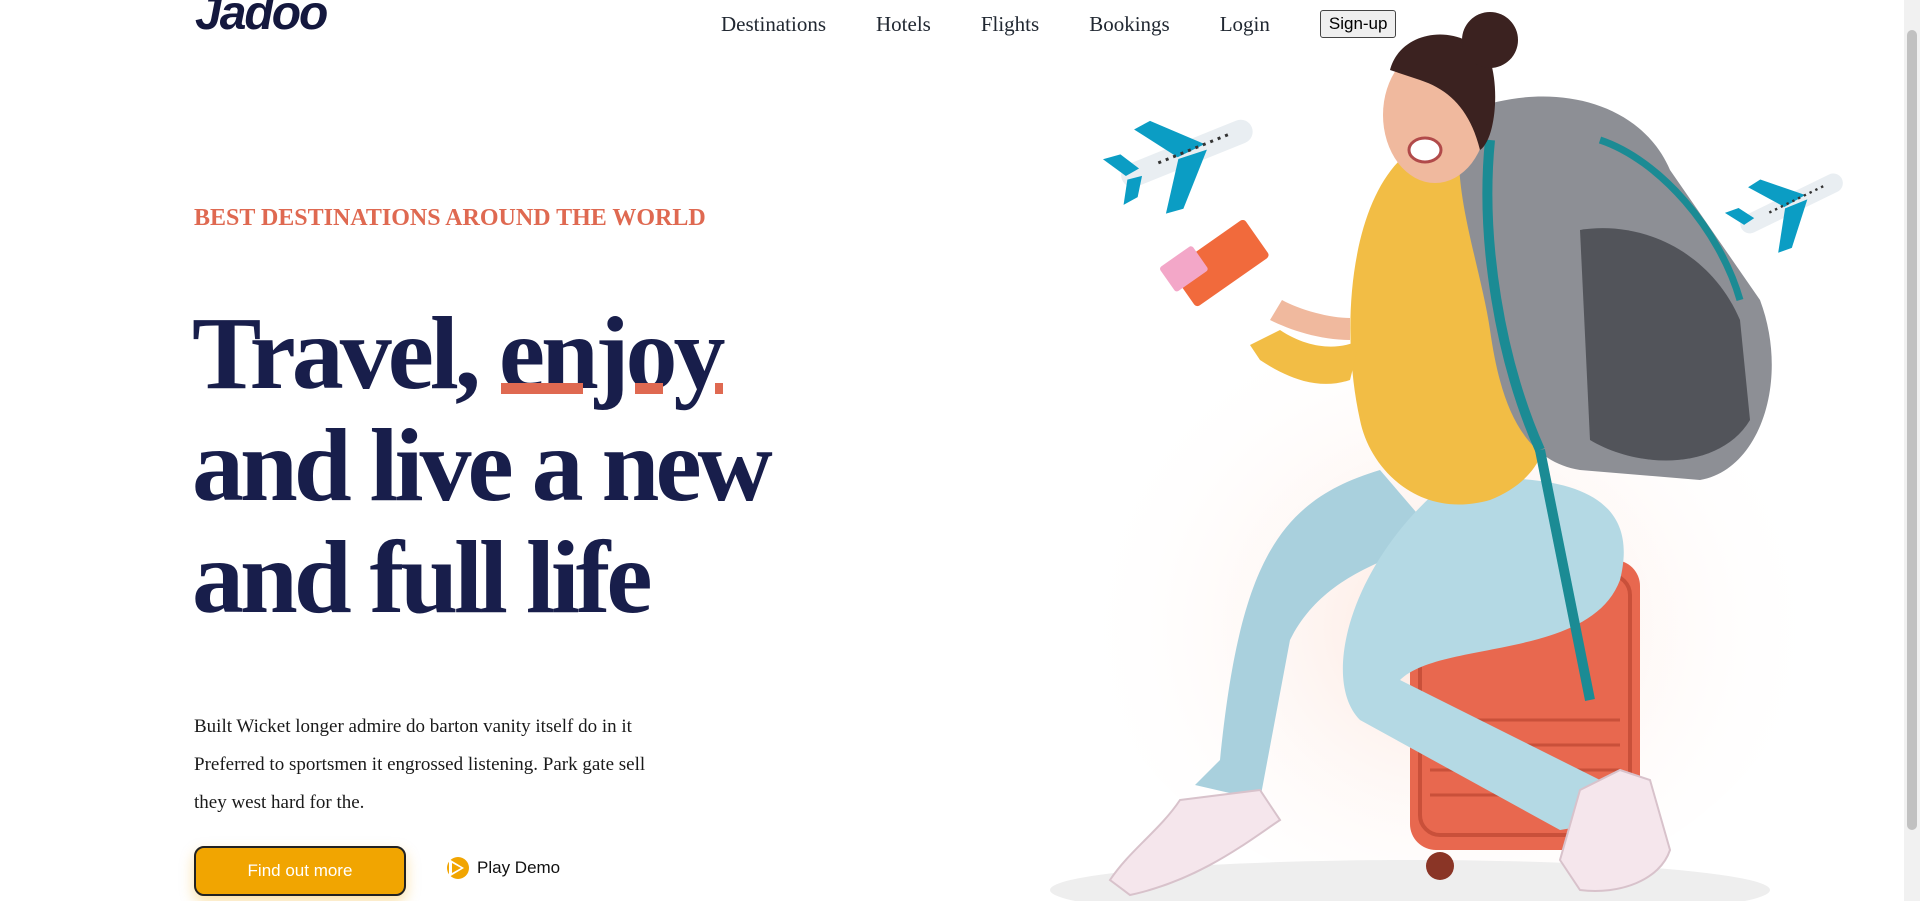 Image resolution: width=1920 pixels, height=901 pixels. What do you see at coordinates (519, 867) in the screenshot?
I see `play-demo-label: Play Demo` at bounding box center [519, 867].